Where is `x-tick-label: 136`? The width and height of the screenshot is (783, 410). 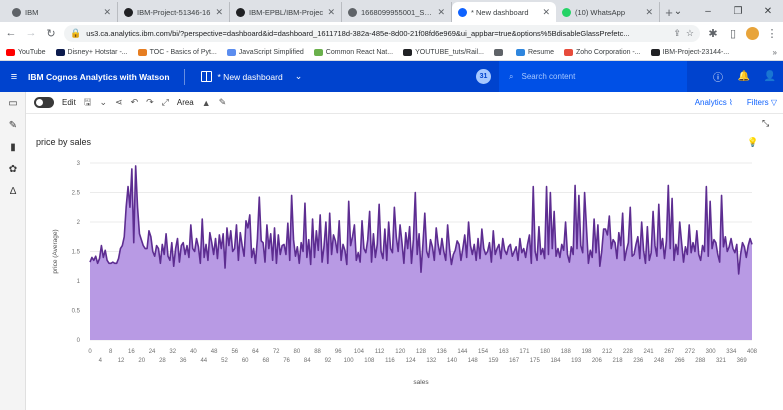
x-tick-label: 136 is located at coordinates (442, 352).